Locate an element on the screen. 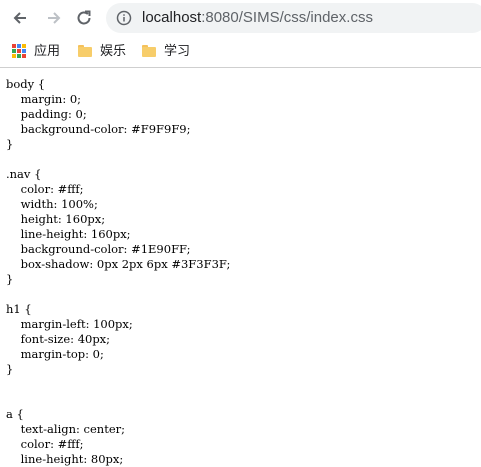 The height and width of the screenshot is (467, 481). url-host: localhost is located at coordinates (172, 17).